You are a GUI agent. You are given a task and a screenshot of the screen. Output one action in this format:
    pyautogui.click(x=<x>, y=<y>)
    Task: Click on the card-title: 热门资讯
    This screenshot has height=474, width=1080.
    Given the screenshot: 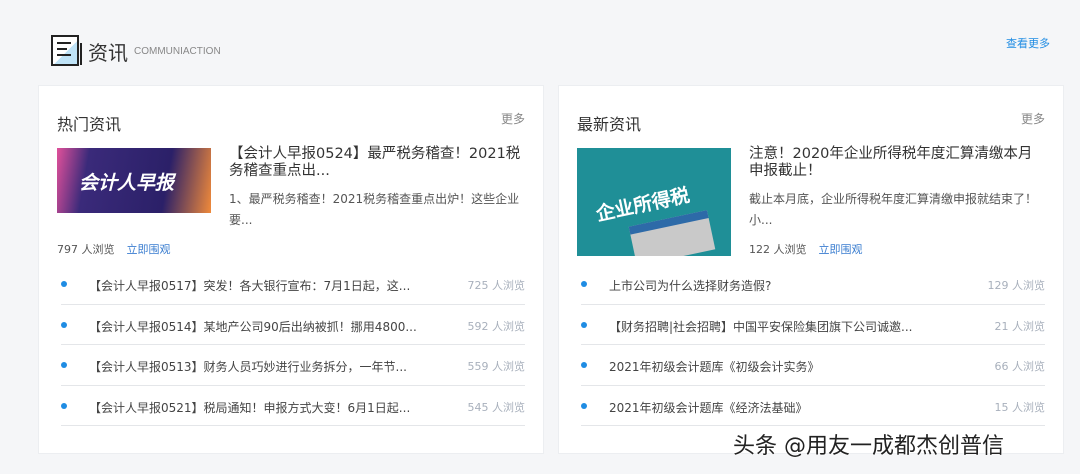 What is the action you would take?
    pyautogui.click(x=89, y=124)
    